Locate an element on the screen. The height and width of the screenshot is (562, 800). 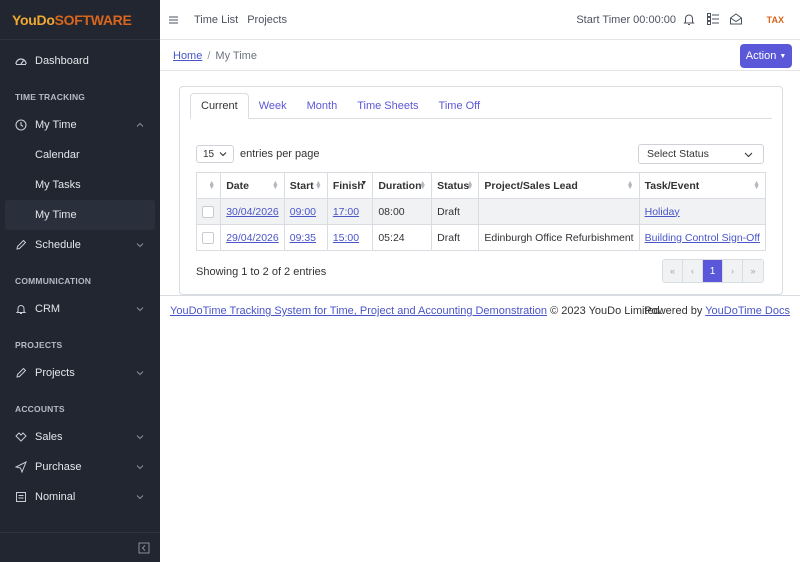
handshake-icon is located at coordinates (21, 437).